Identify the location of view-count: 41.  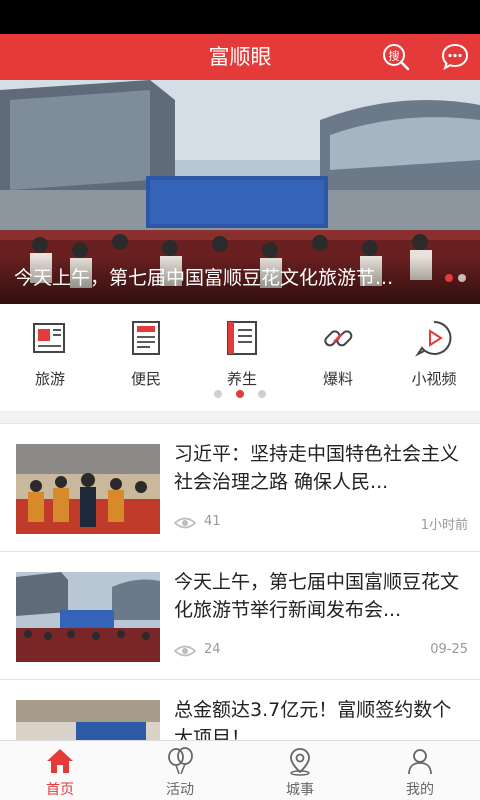
(212, 521).